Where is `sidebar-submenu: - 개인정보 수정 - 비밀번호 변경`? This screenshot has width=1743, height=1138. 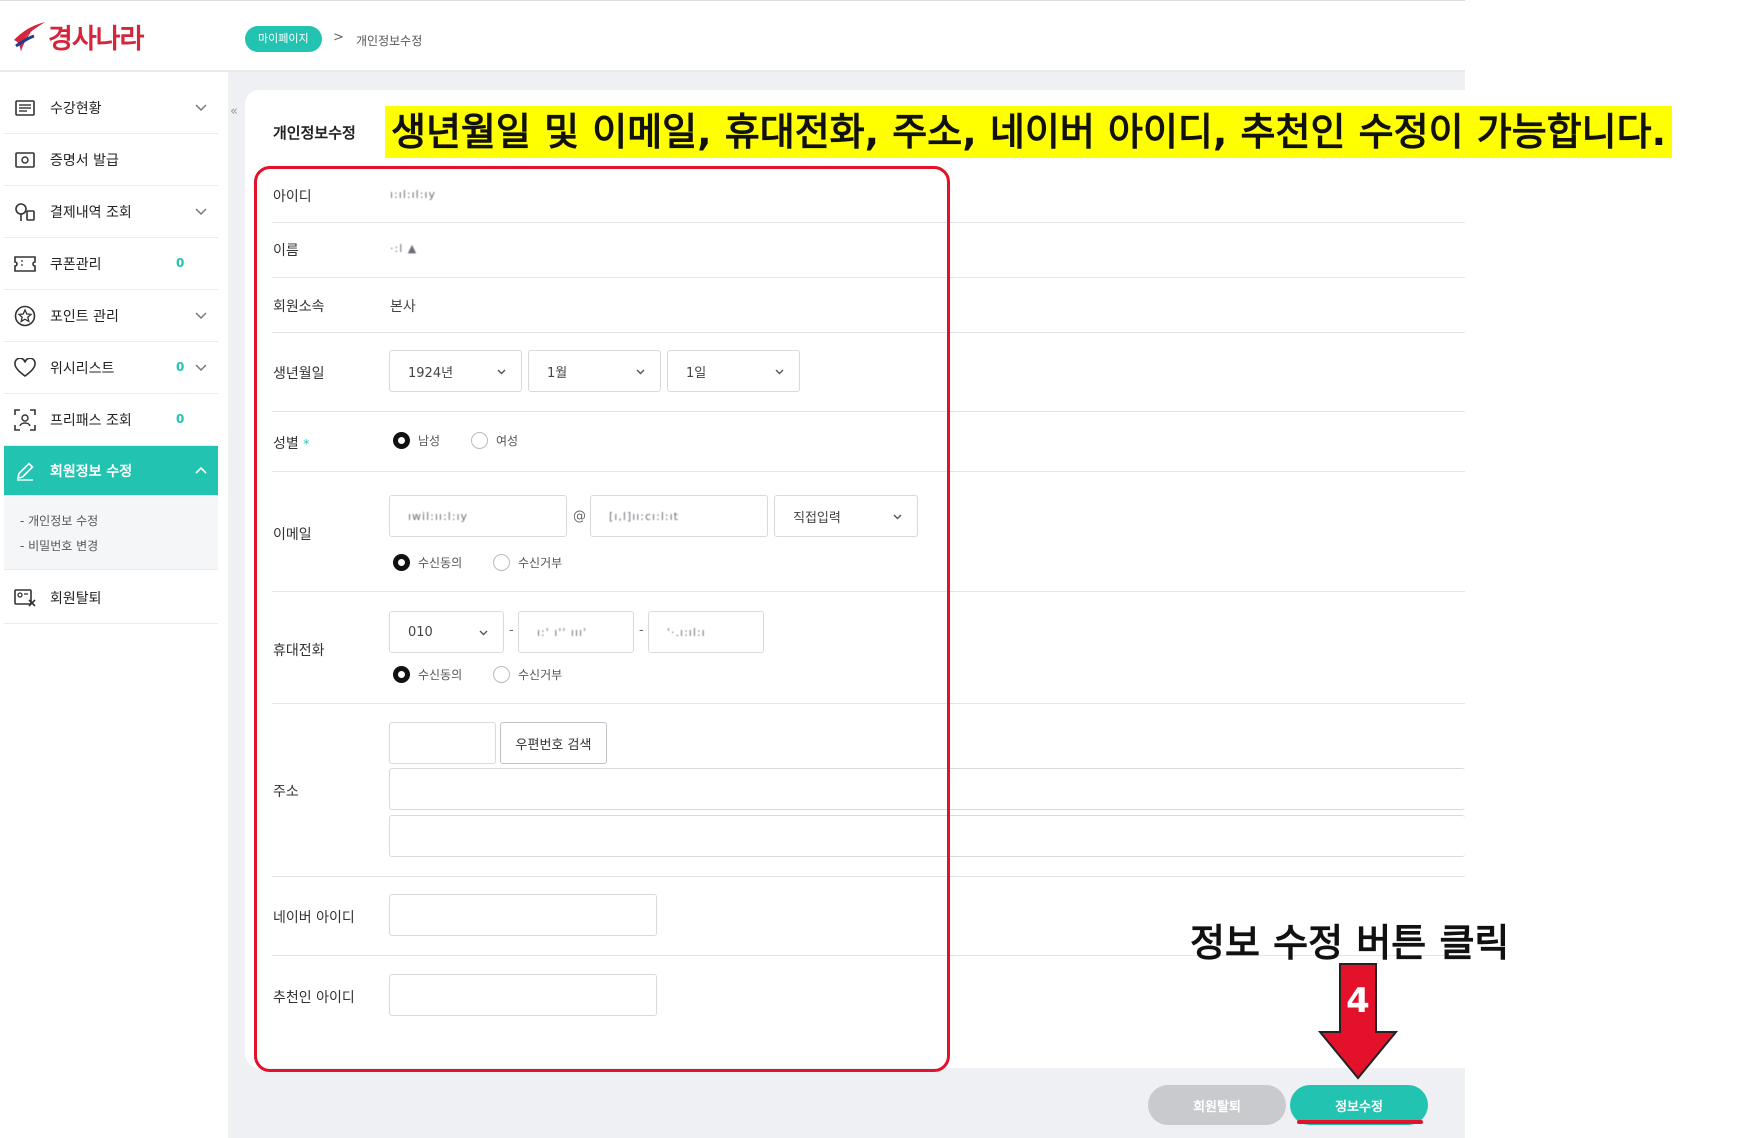 sidebar-submenu: - 개인정보 수정 - 비밀번호 변경 is located at coordinates (111, 533).